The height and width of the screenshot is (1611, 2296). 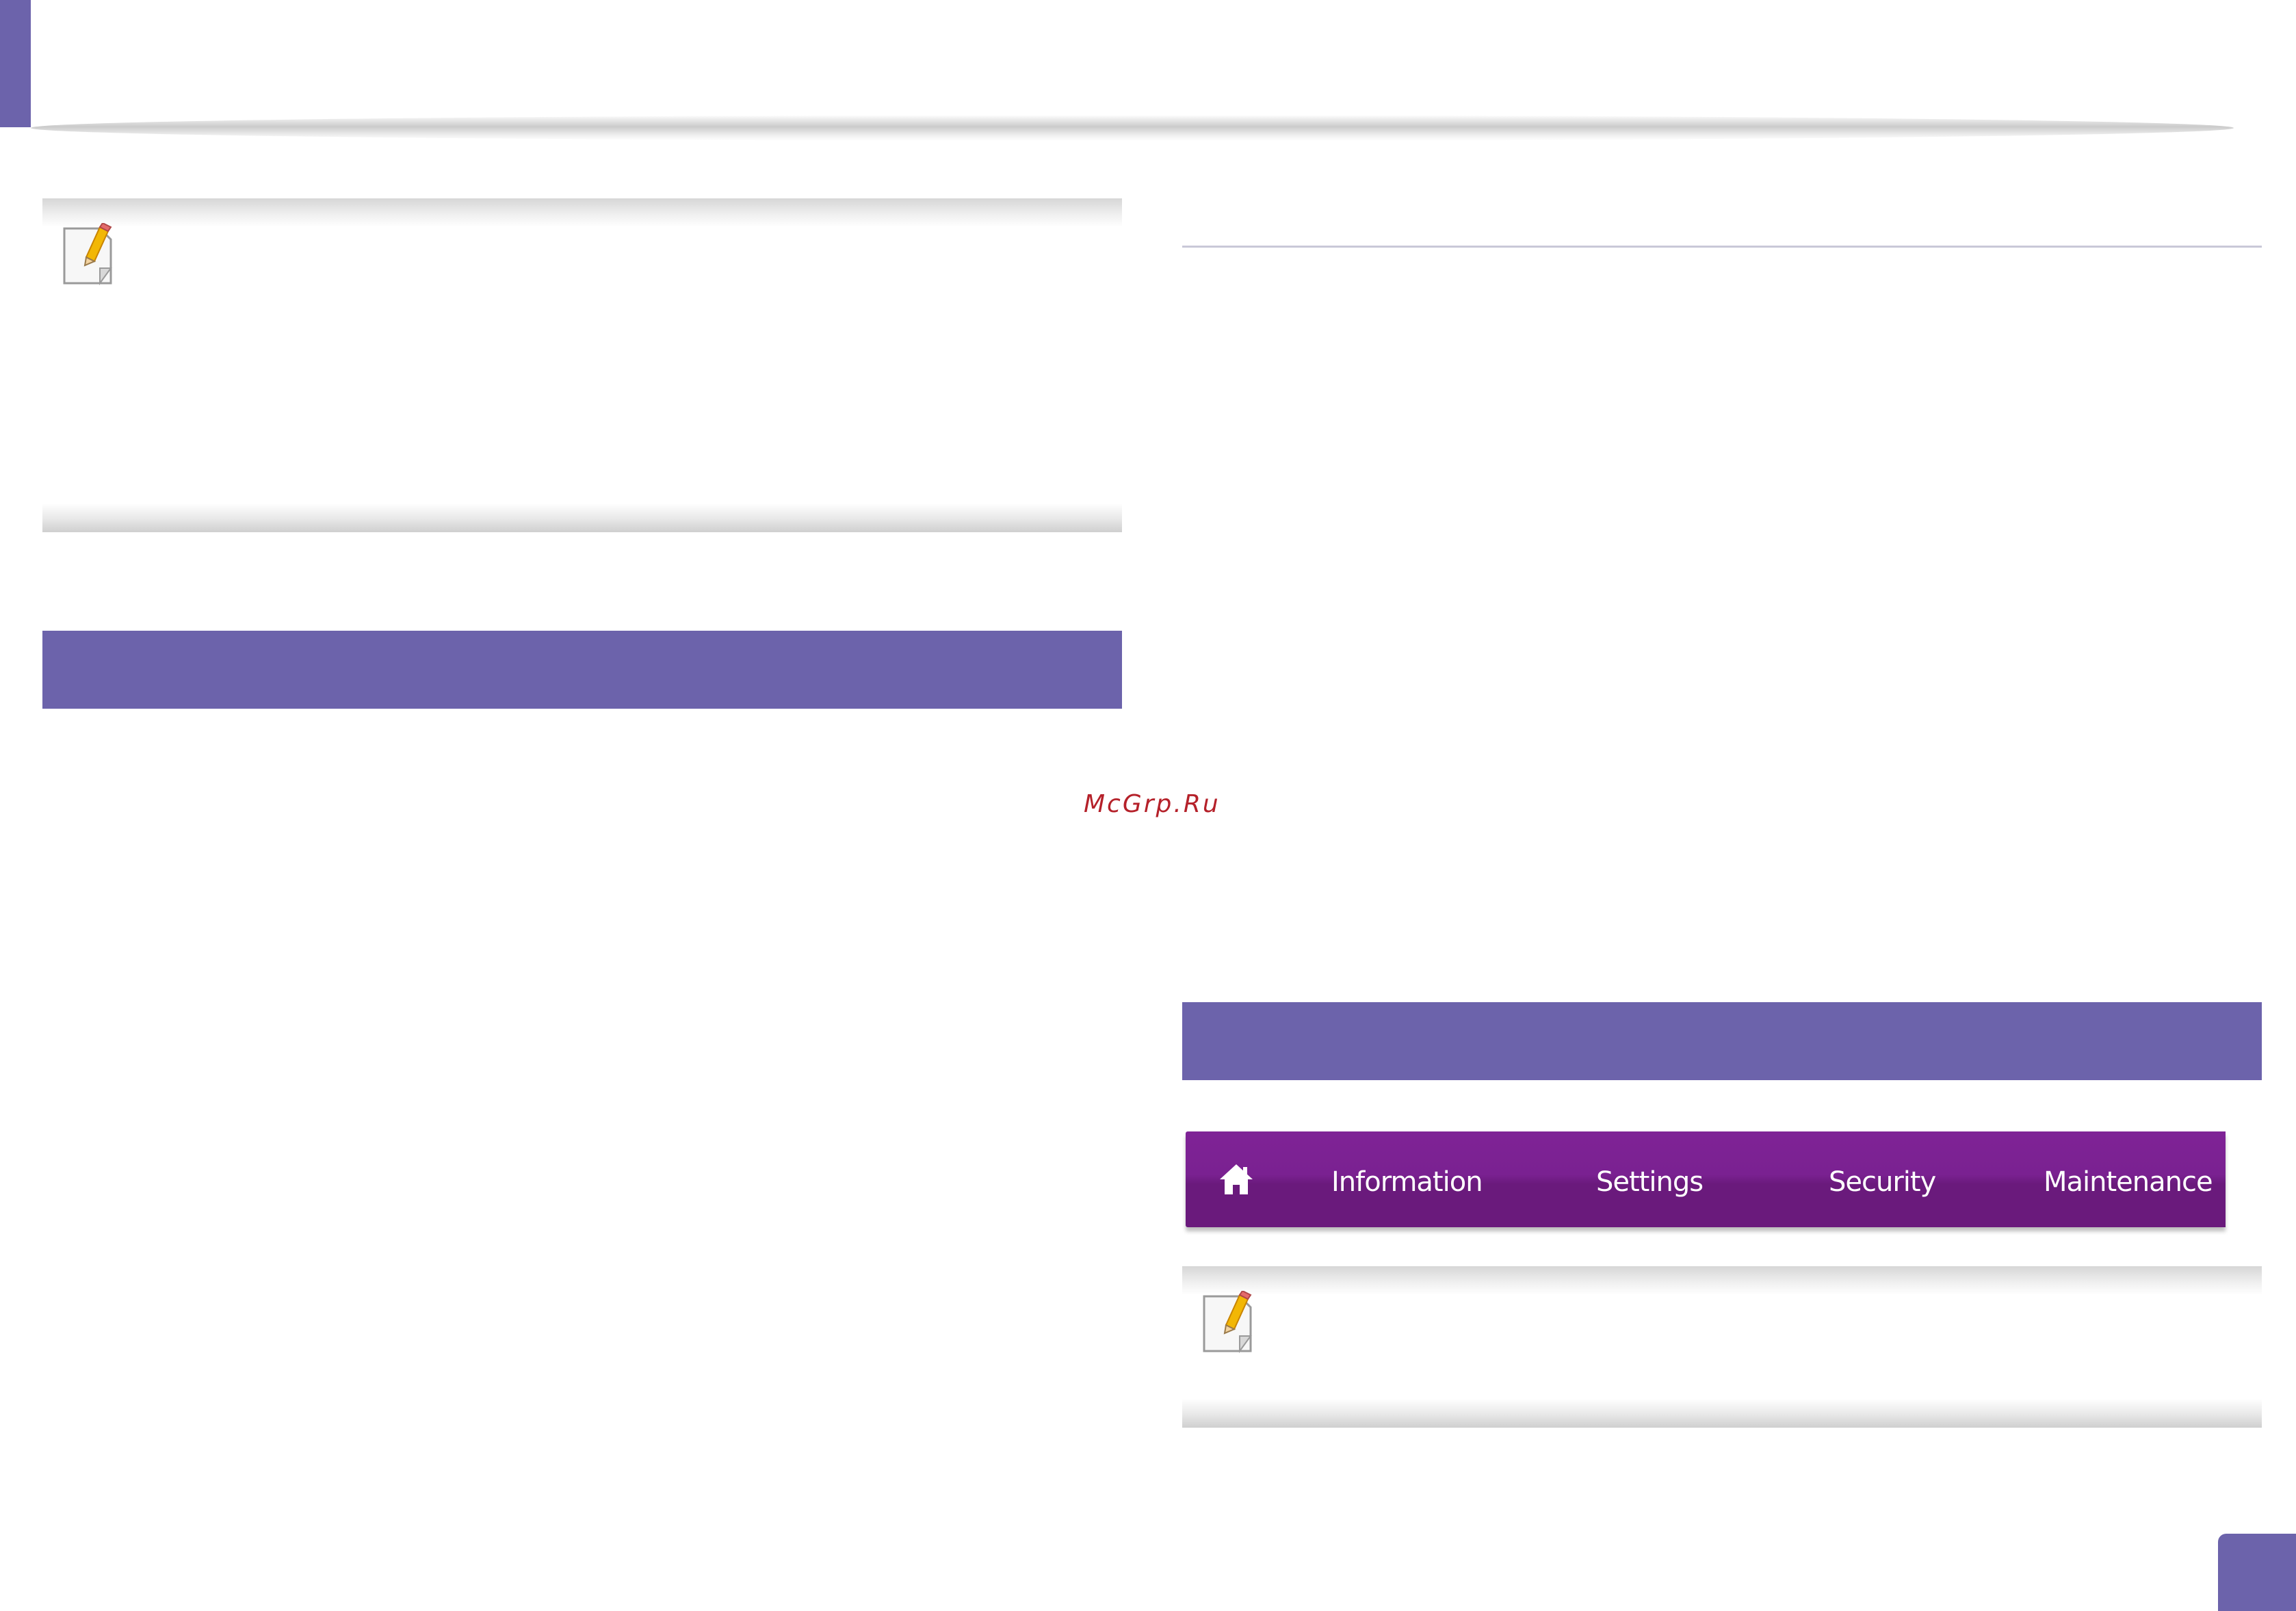 I want to click on nav-item-maintenance: Maintenance, so click(x=2129, y=1179).